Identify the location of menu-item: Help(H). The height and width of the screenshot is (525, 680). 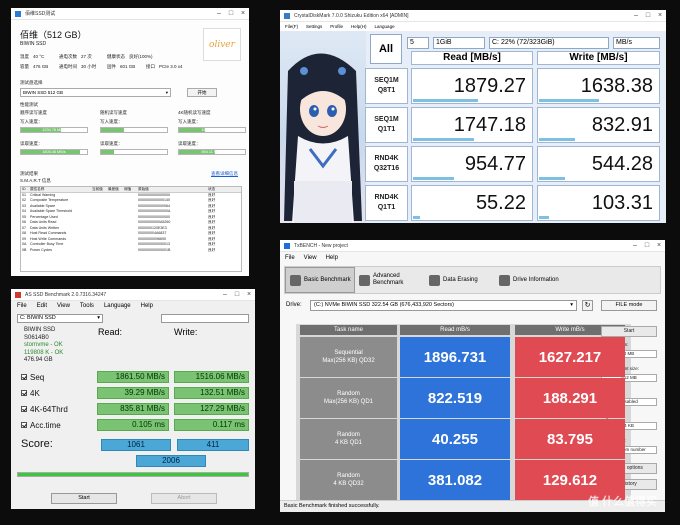
(359, 26).